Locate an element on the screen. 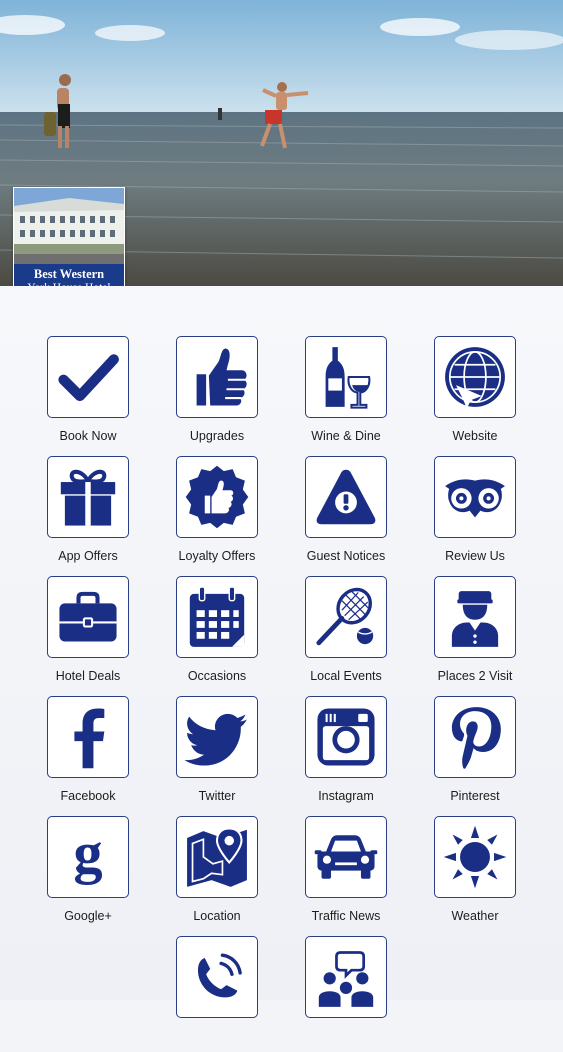 This screenshot has width=563, height=1052. tile-pinterest: Pinterest is located at coordinates (474, 754).